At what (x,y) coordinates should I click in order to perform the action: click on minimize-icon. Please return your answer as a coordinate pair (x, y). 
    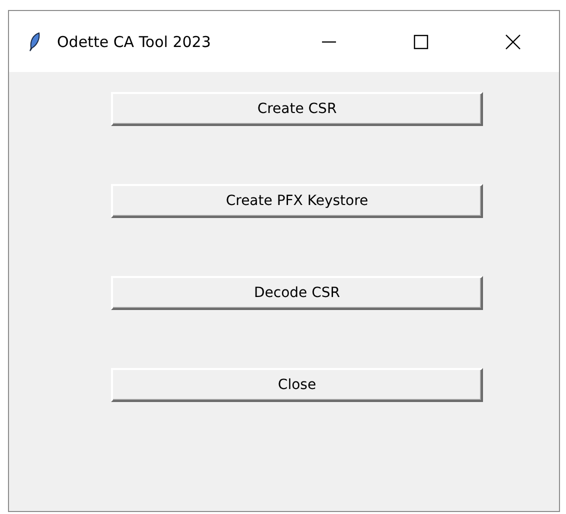
    Looking at the image, I should click on (329, 41).